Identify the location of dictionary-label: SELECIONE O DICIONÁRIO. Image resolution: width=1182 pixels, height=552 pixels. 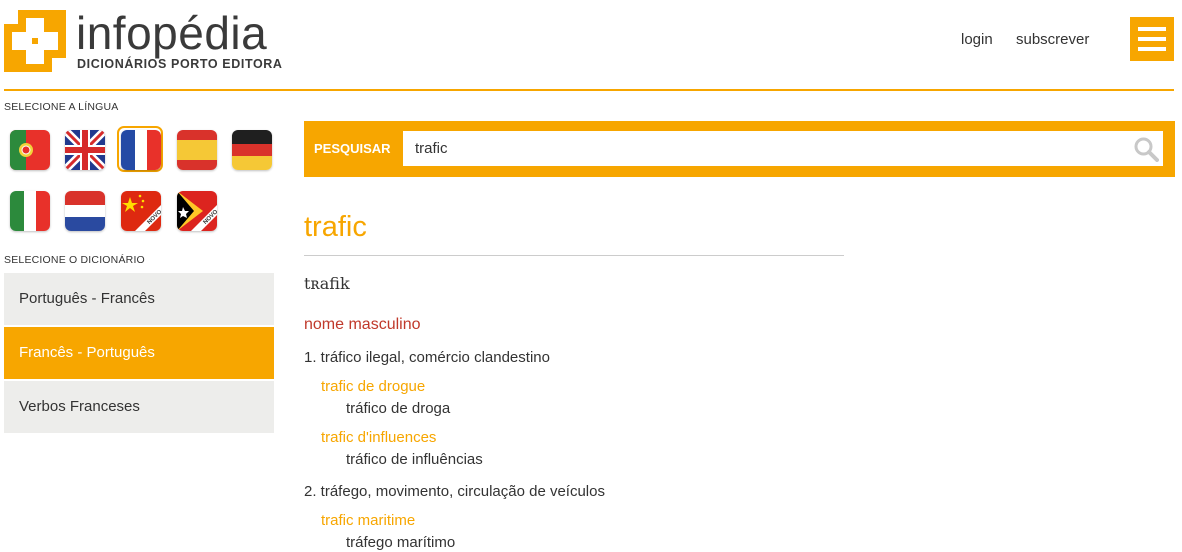
(74, 260).